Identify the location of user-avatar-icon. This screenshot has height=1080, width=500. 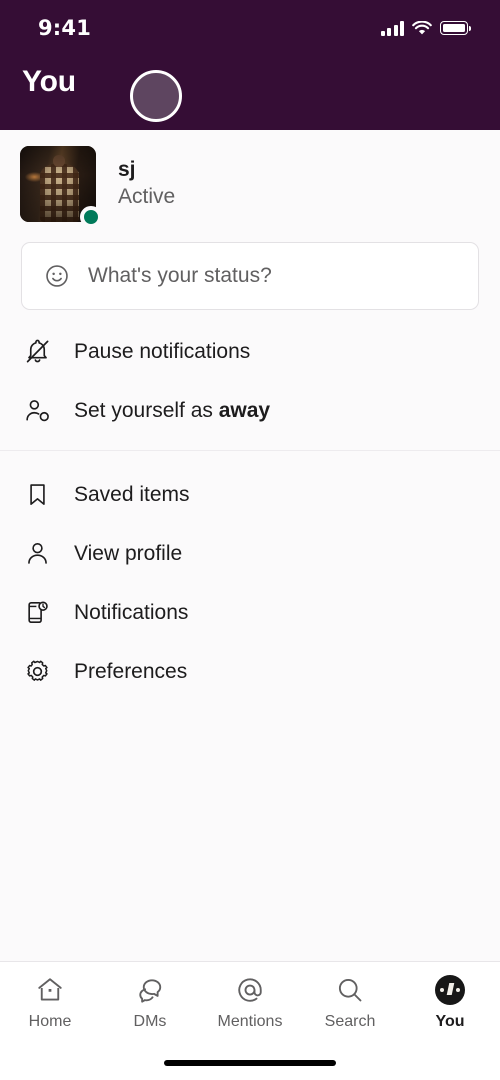
(450, 990).